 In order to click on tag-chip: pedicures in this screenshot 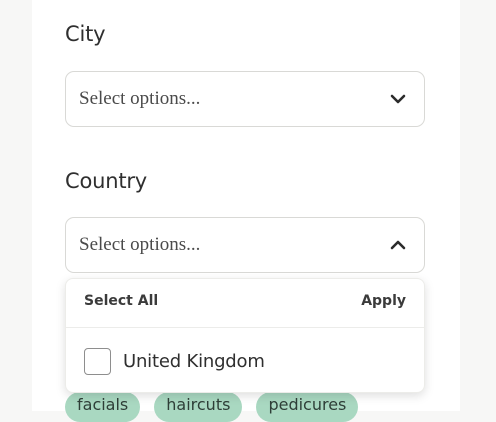, I will do `click(307, 407)`.